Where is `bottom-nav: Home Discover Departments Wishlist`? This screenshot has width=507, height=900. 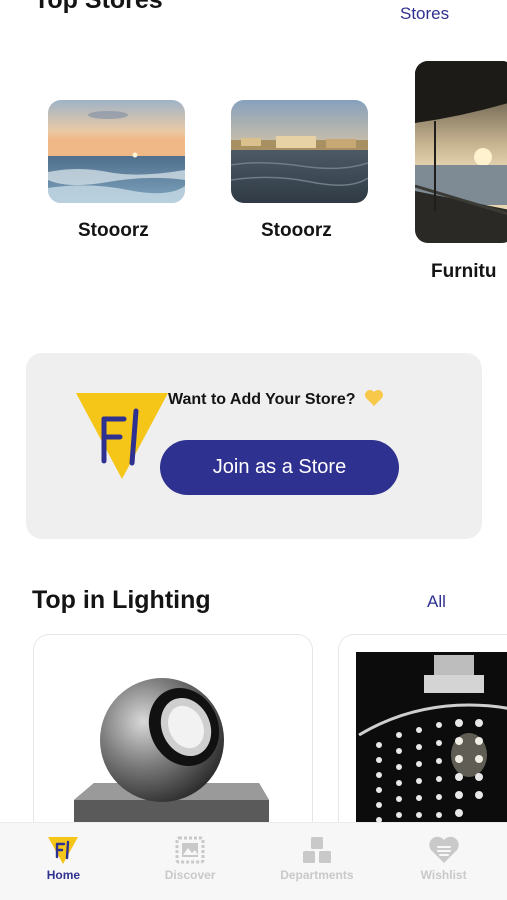 bottom-nav: Home Discover Departments Wishlist is located at coordinates (253, 861).